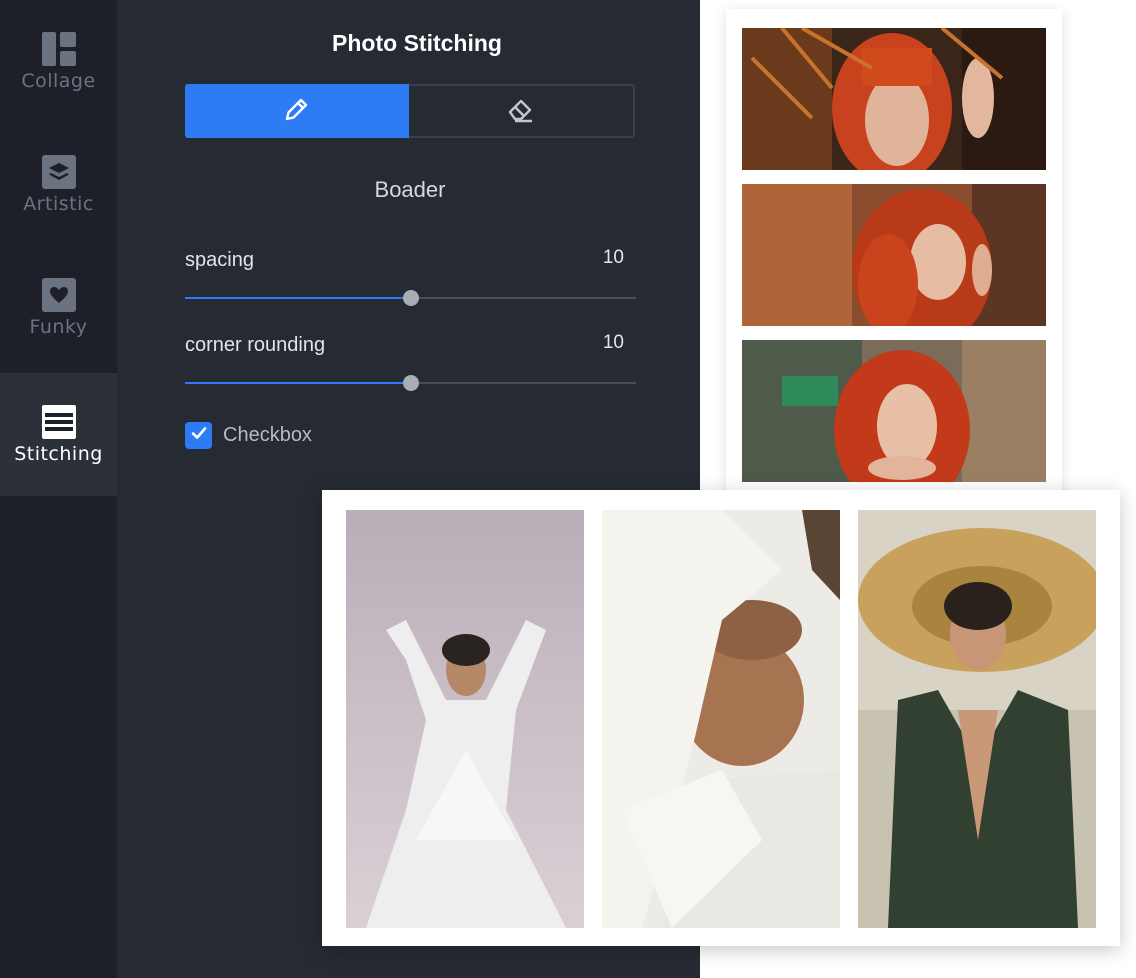 Image resolution: width=1136 pixels, height=978 pixels. I want to click on photo-white-dress, so click(465, 719).